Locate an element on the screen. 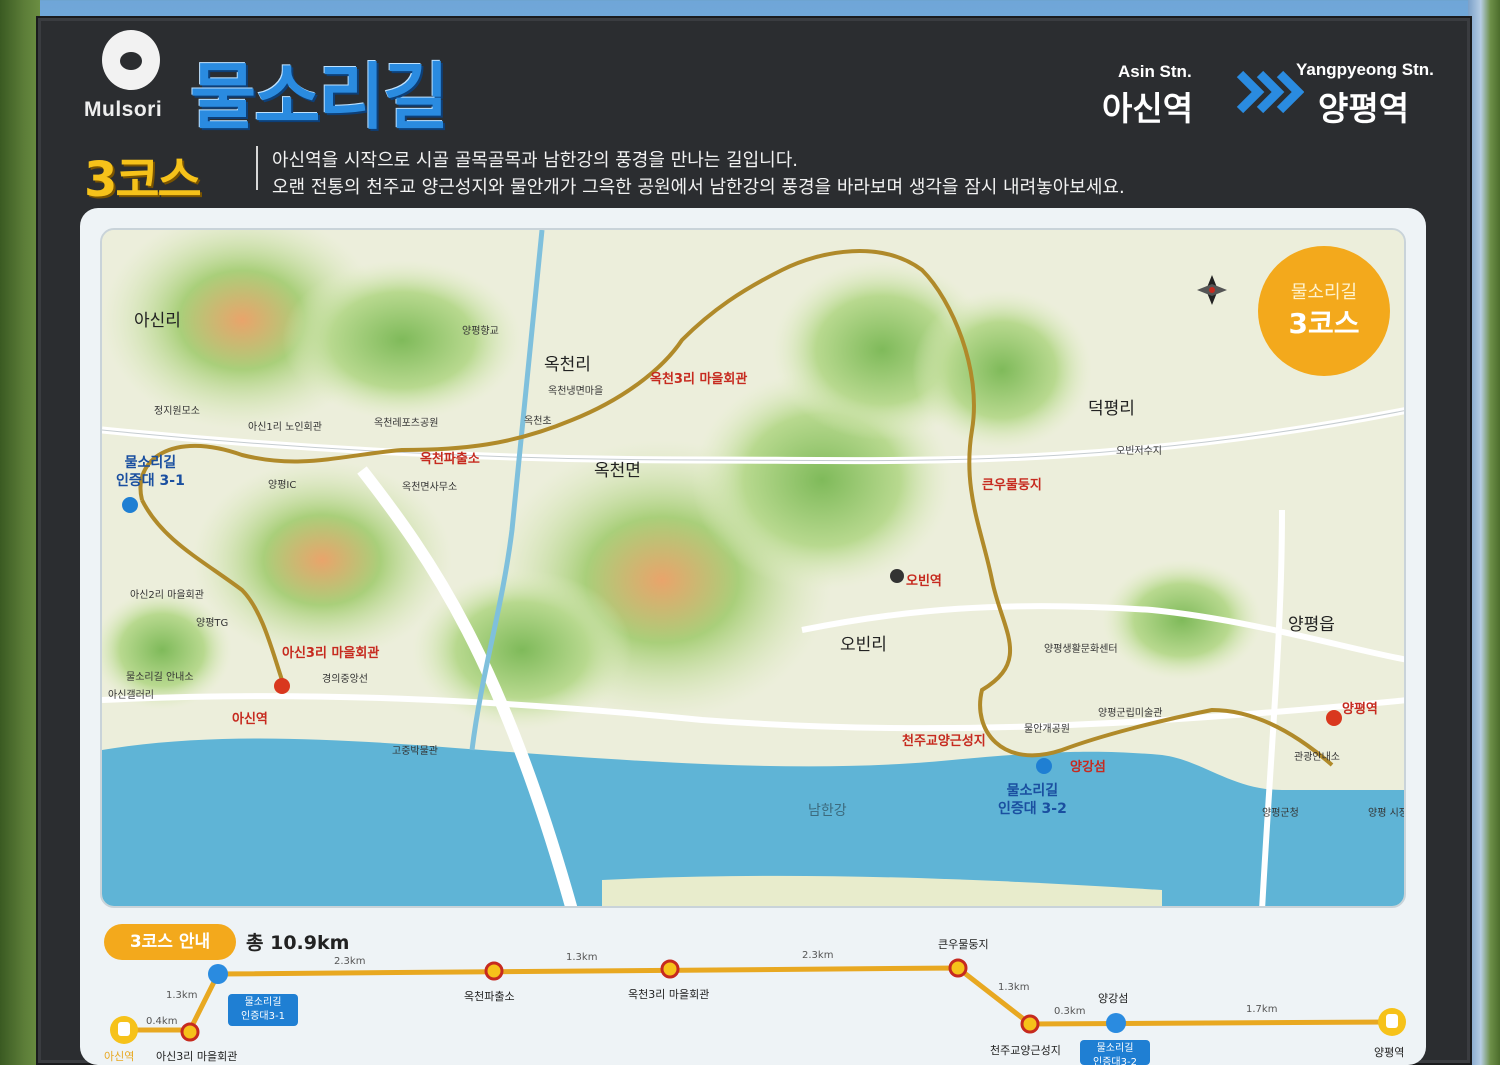 Image resolution: width=1500 pixels, height=1065 pixels. segment-distance: 0.3km is located at coordinates (1070, 1011).